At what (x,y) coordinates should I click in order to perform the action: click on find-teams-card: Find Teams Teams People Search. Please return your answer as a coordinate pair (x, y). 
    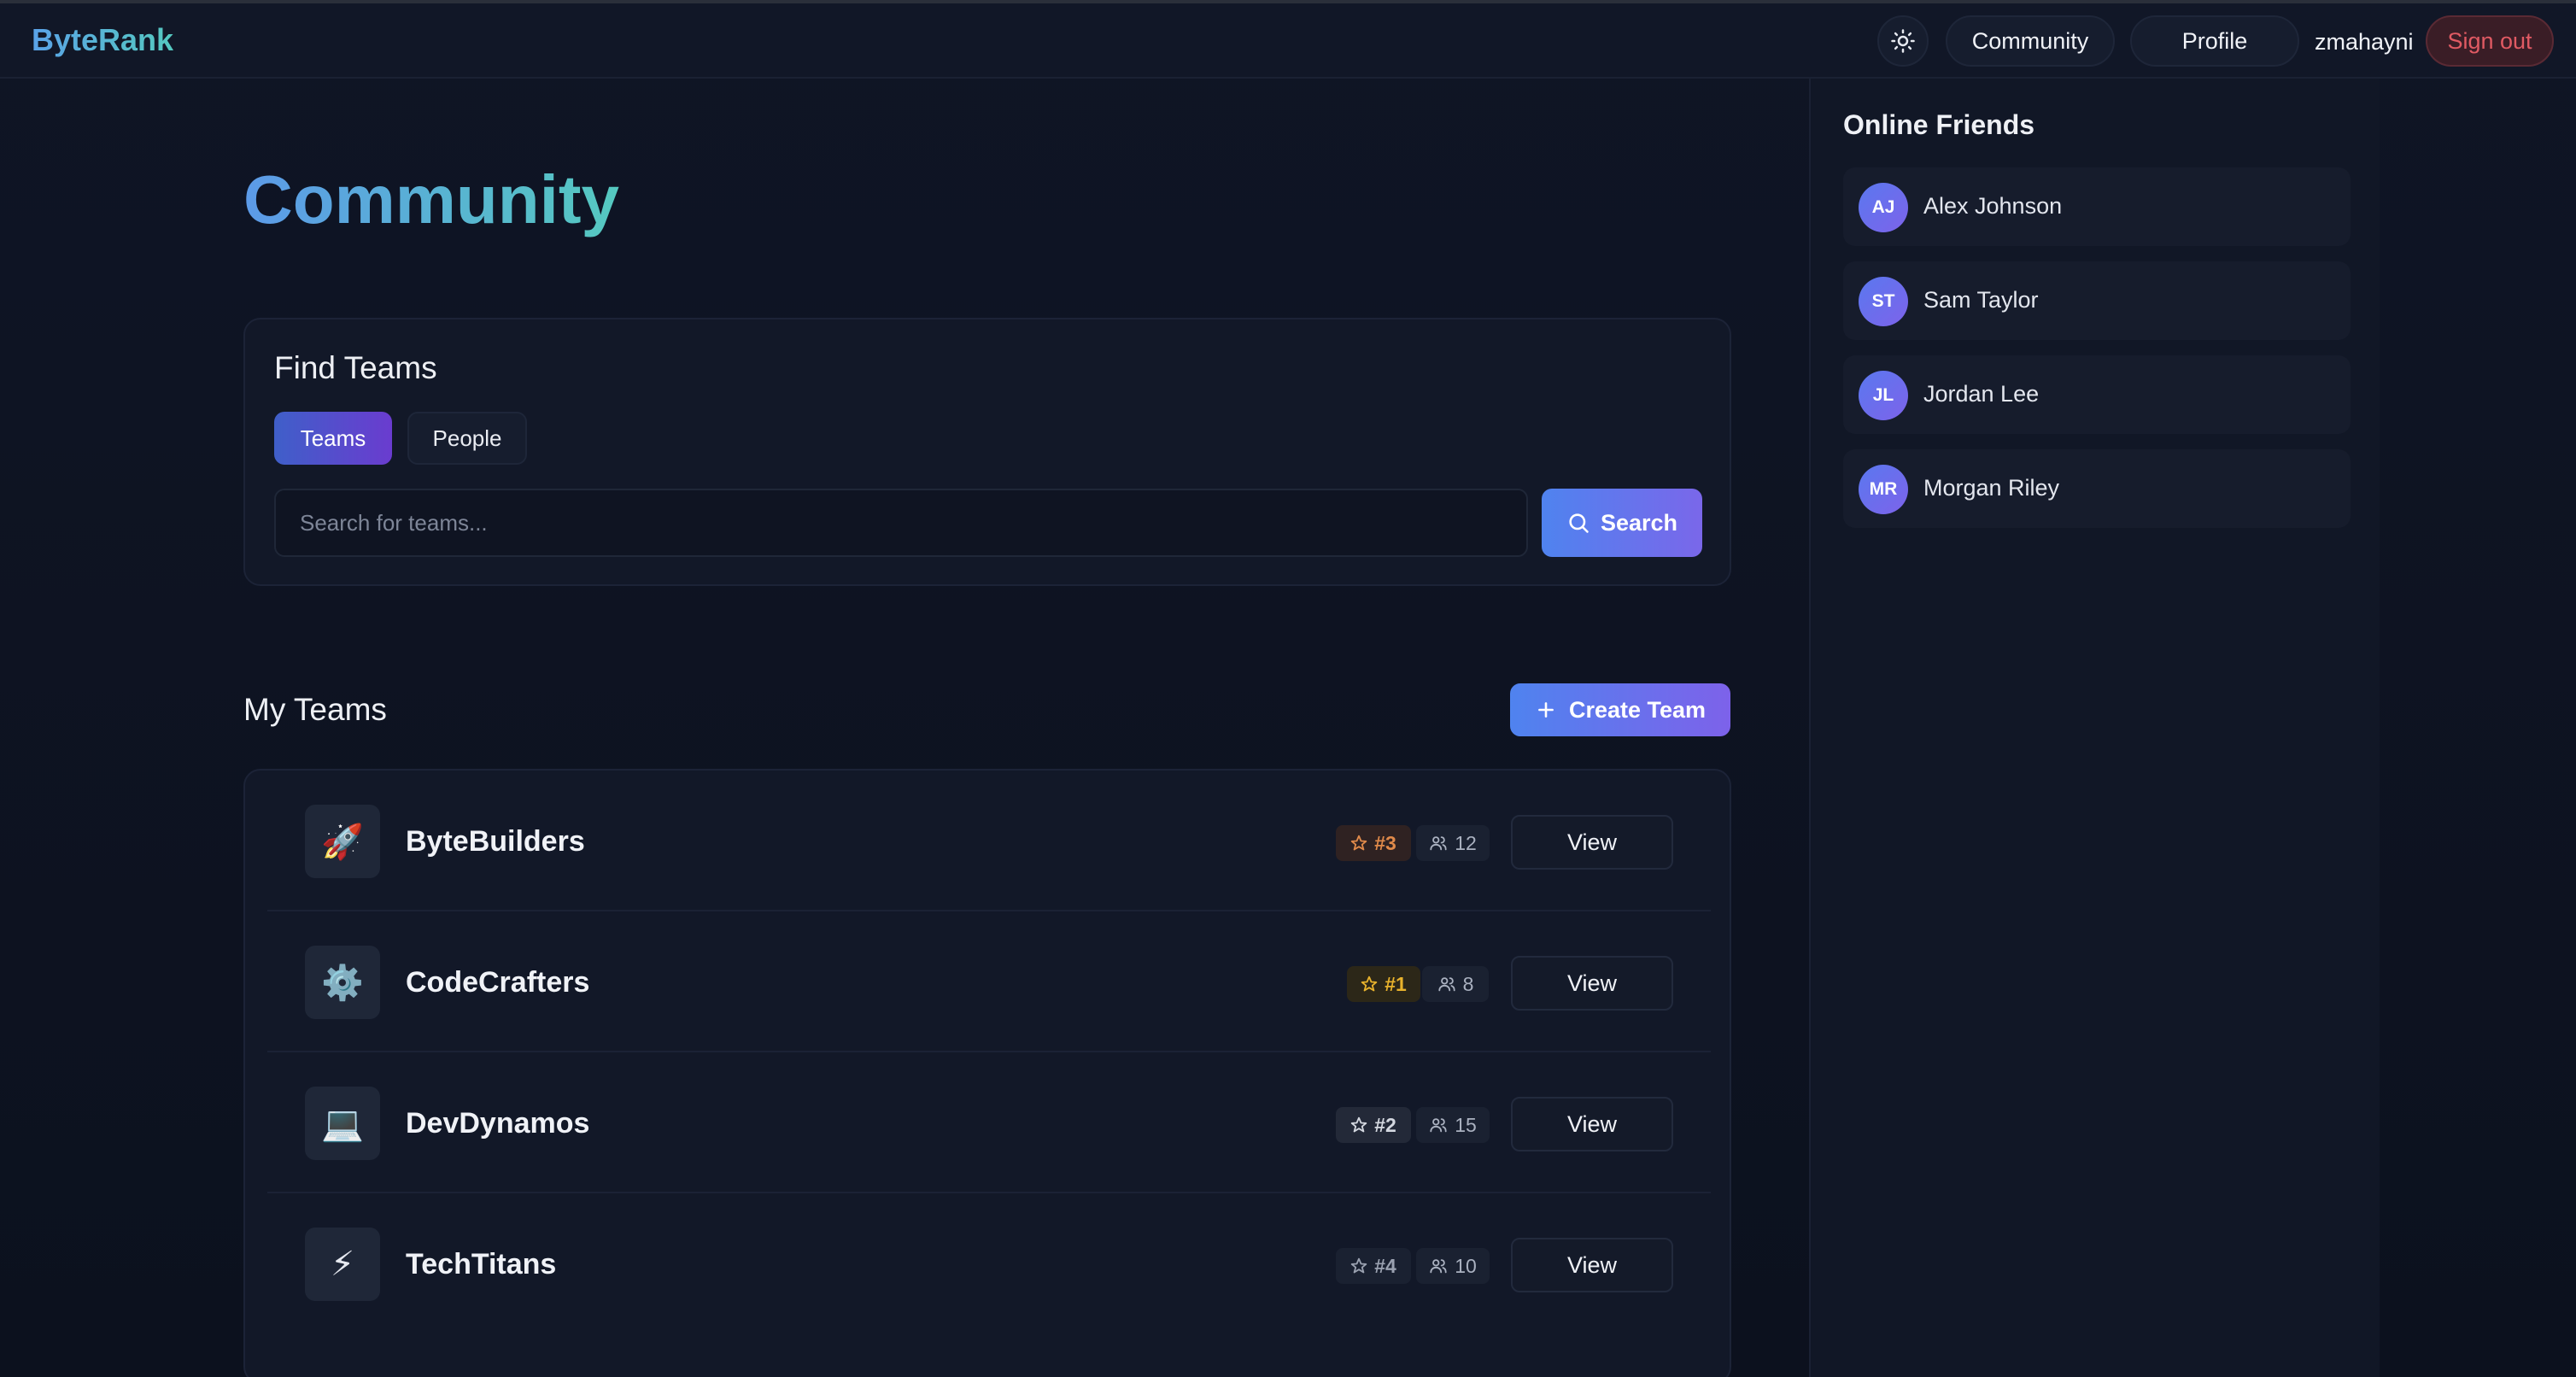
    Looking at the image, I should click on (987, 452).